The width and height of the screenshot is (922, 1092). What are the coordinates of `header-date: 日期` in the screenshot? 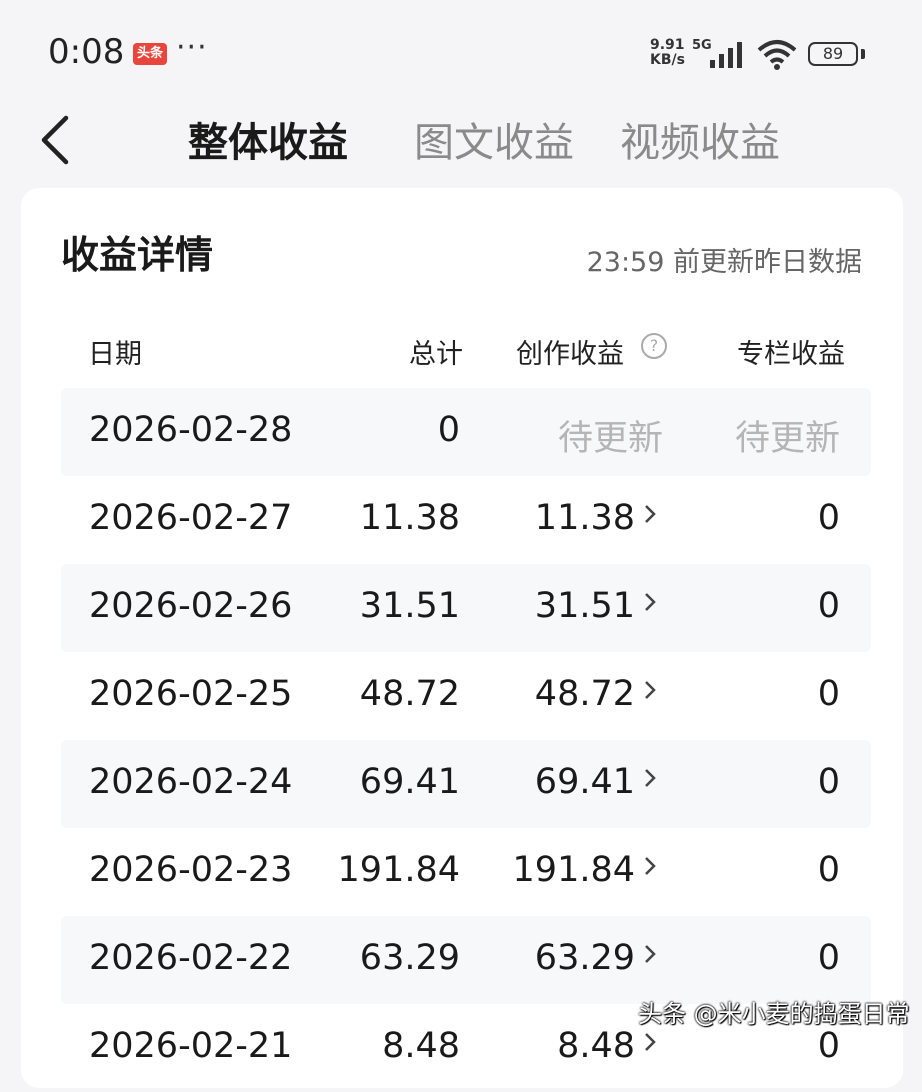 It's located at (115, 354).